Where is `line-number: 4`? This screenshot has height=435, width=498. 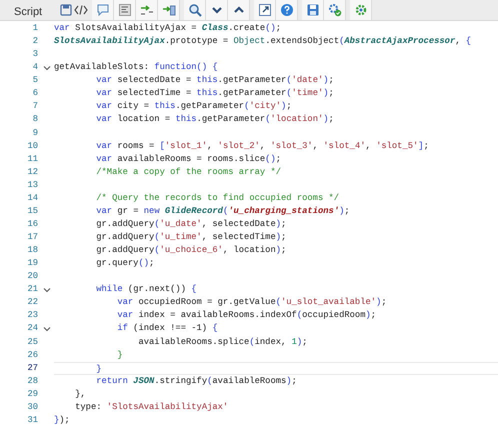 line-number: 4 is located at coordinates (35, 67).